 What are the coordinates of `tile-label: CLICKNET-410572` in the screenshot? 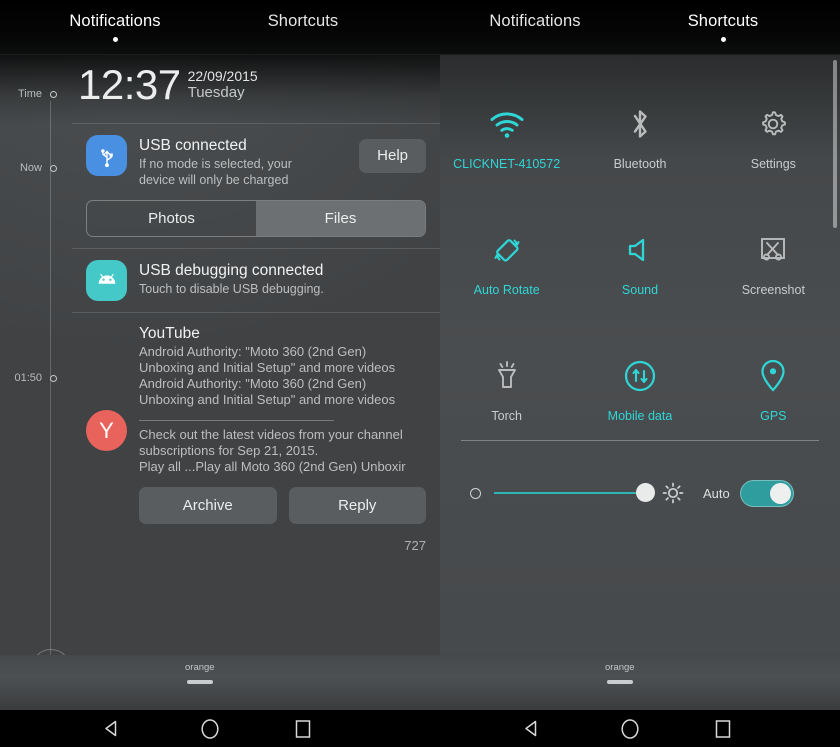 It's located at (507, 164).